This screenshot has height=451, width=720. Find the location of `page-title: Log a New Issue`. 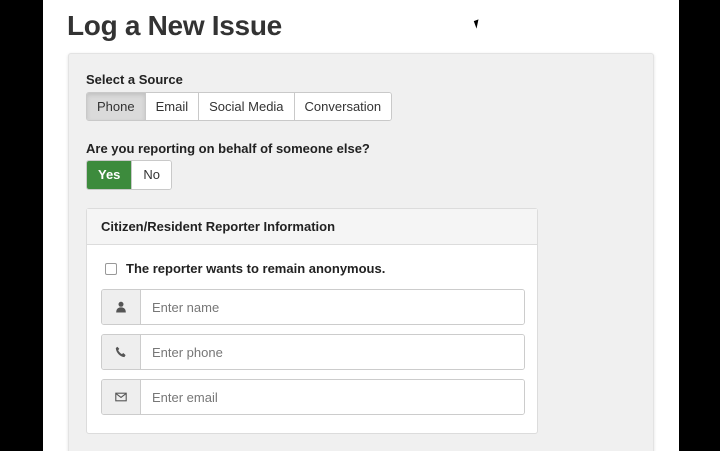

page-title: Log a New Issue is located at coordinates (174, 25).